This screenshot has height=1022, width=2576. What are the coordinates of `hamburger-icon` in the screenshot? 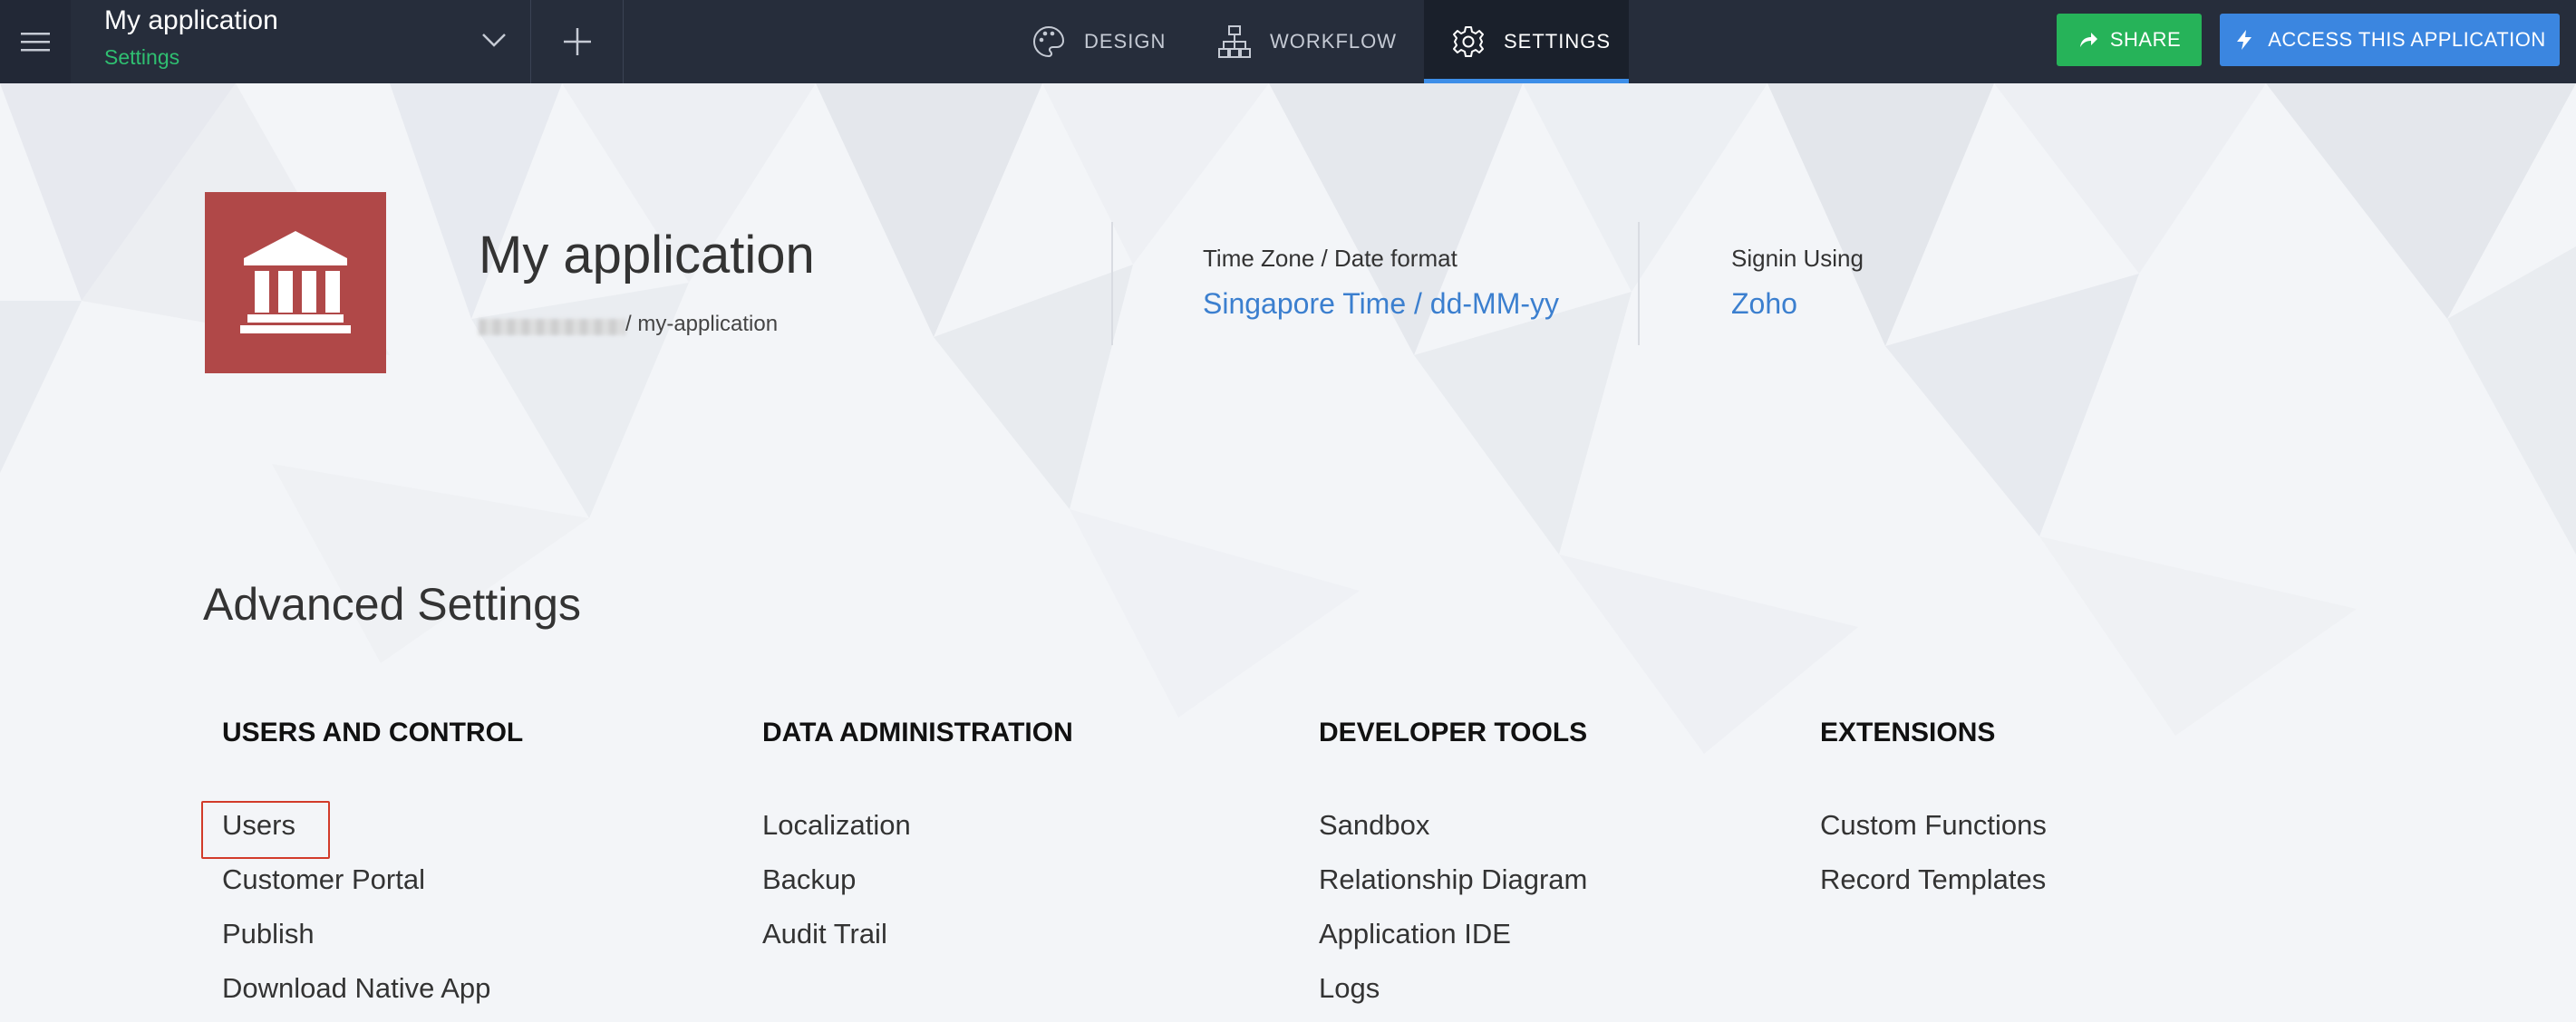 It's located at (35, 42).